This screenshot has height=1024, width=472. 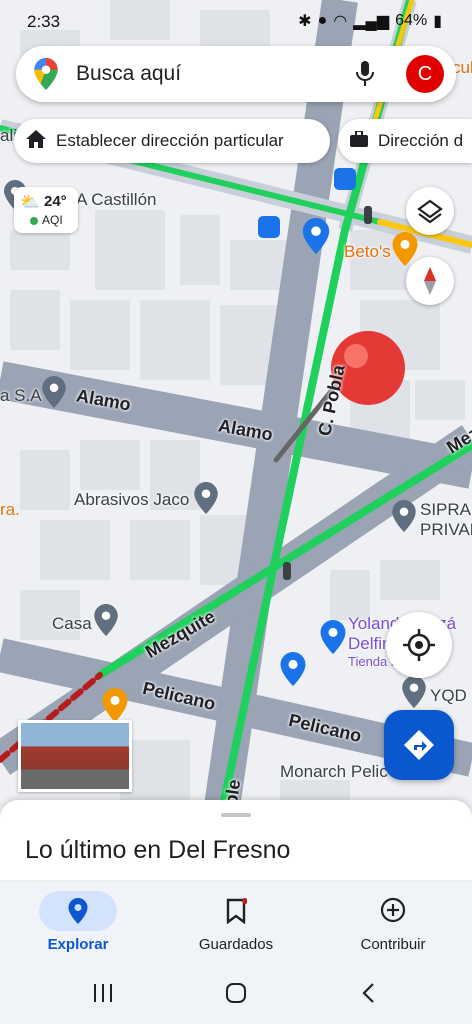 What do you see at coordinates (103, 993) in the screenshot?
I see `recent-apps-icon` at bounding box center [103, 993].